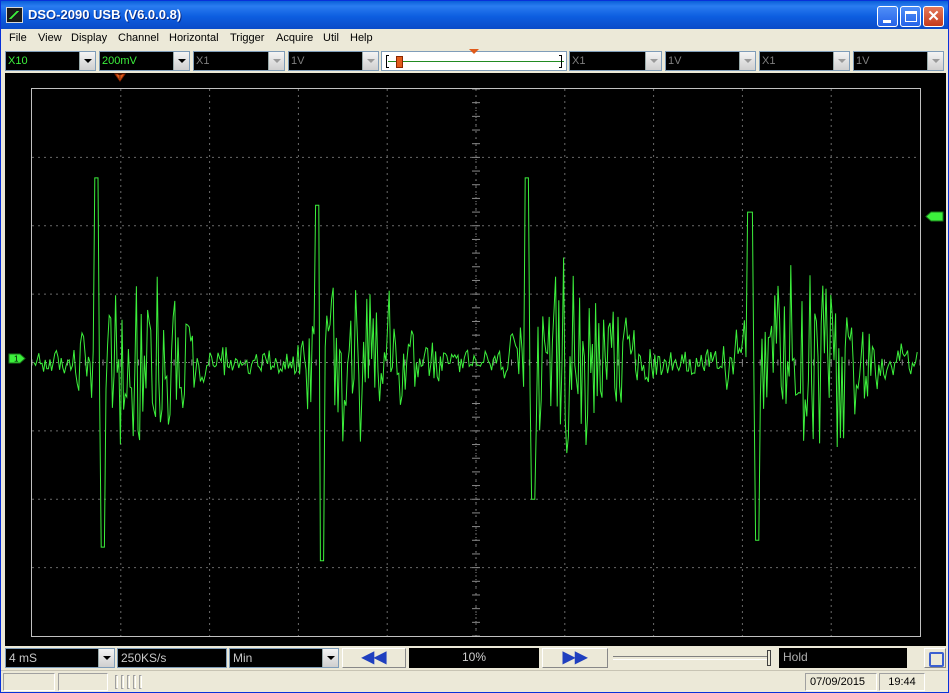 Image resolution: width=949 pixels, height=693 pixels. Describe the element at coordinates (23, 658) in the screenshot. I see `timebase-value: 4 mS` at that location.